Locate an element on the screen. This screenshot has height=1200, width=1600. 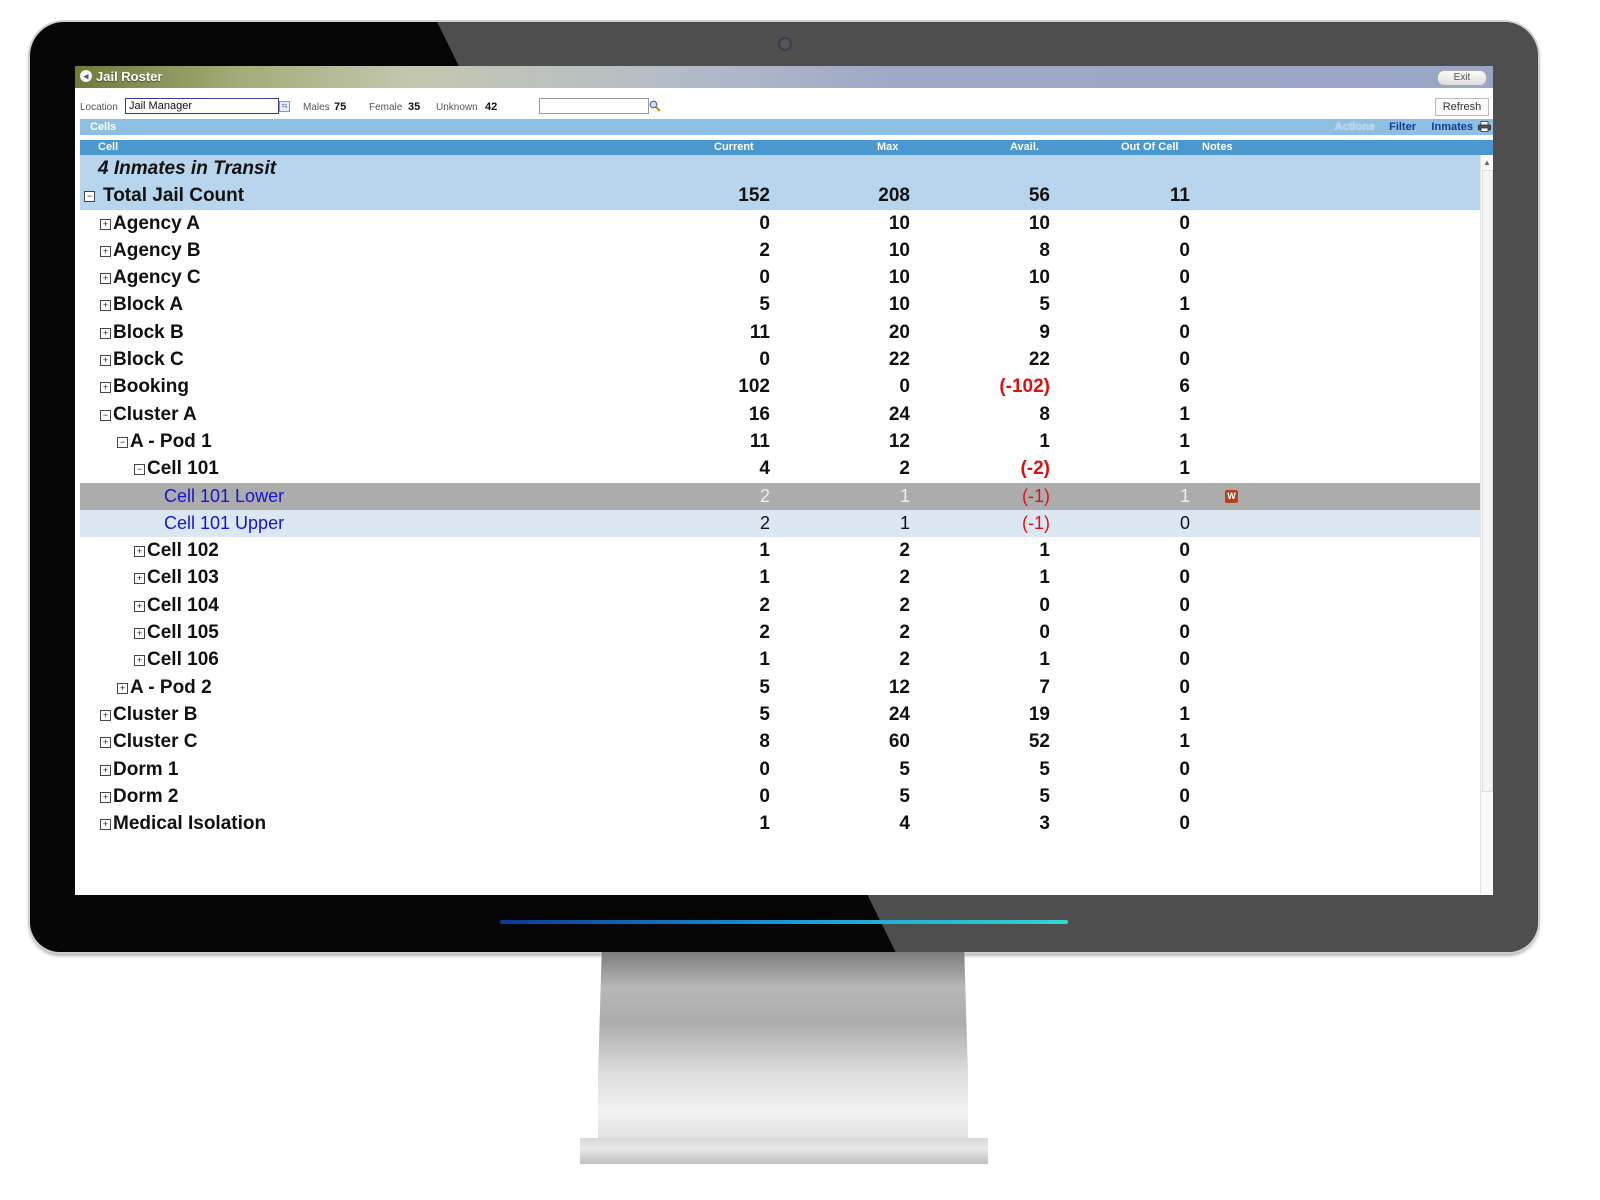
monitor-stand-base is located at coordinates (784, 1151).